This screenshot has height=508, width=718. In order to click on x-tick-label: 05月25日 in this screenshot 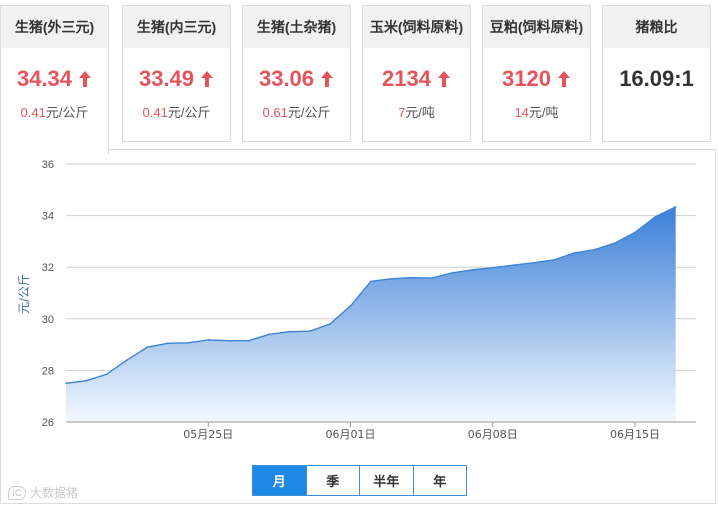, I will do `click(208, 434)`.